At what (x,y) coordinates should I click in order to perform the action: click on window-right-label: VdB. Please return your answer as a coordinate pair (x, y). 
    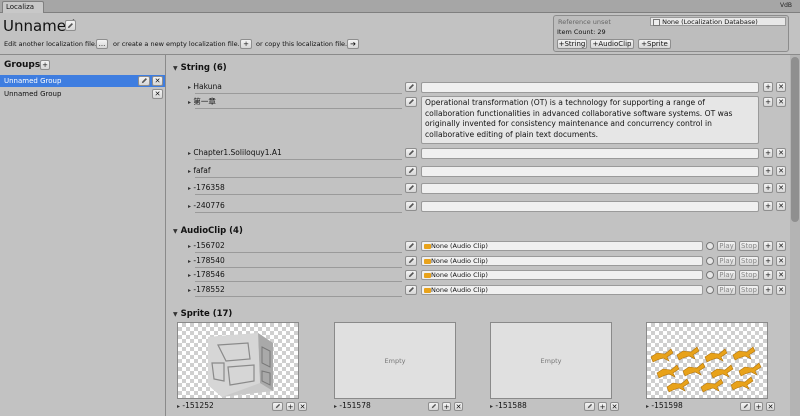
    Looking at the image, I should click on (785, 5).